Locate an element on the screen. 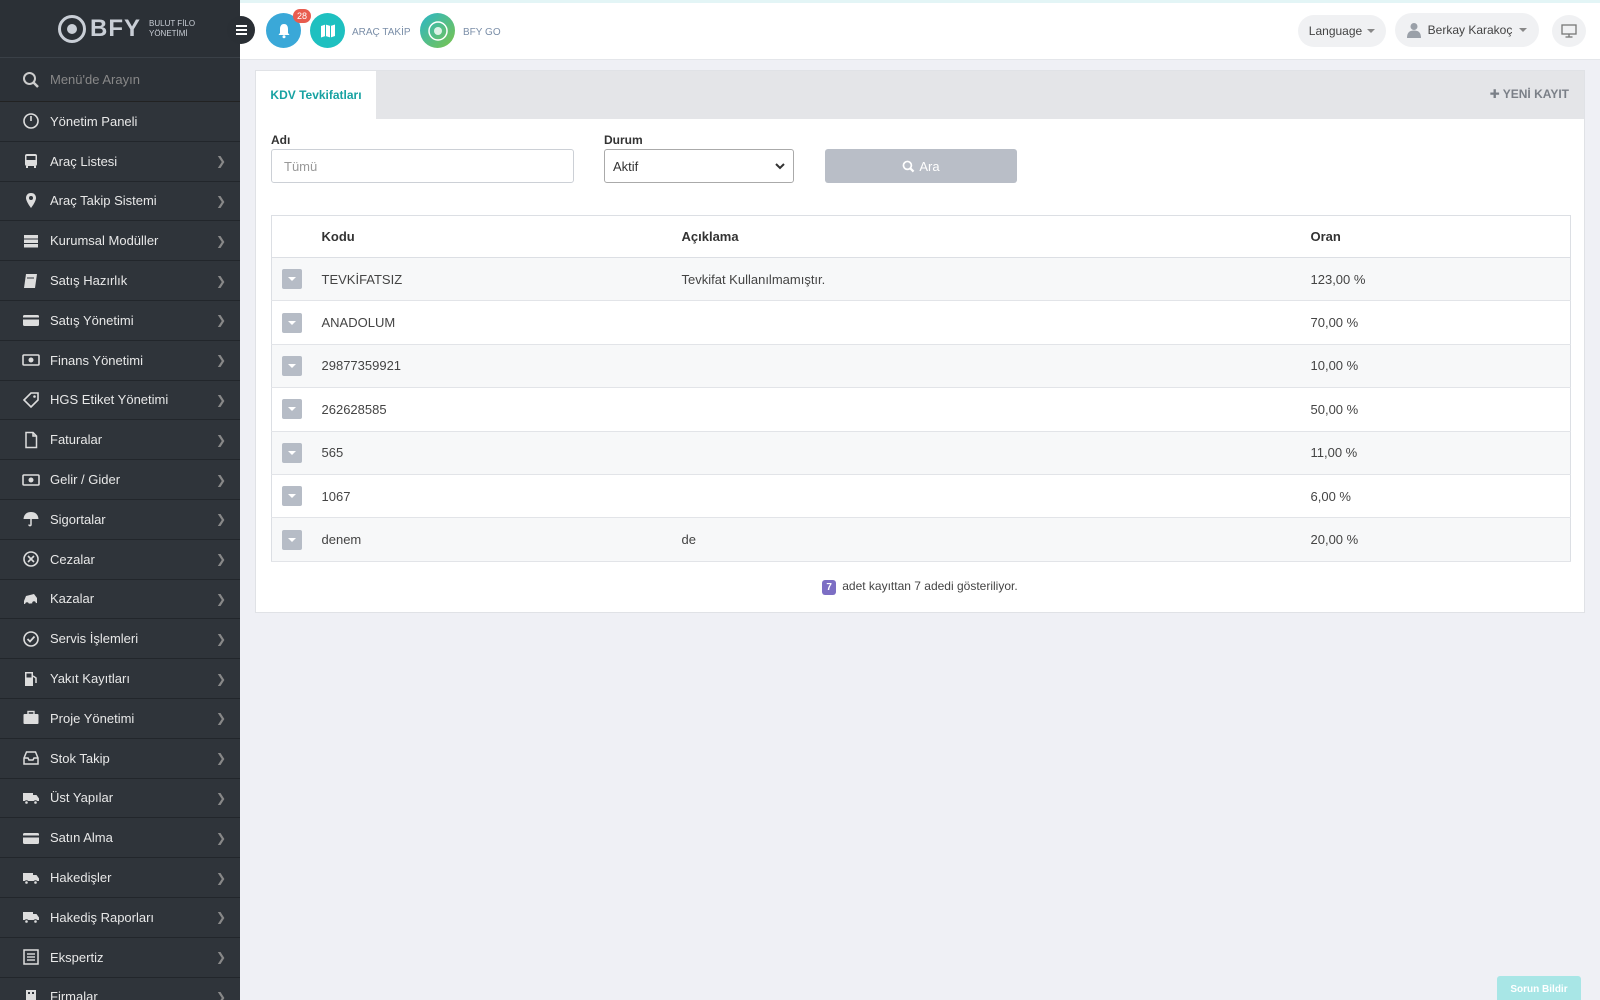 This screenshot has height=1000, width=1600. sidebar-item-hgs-etiket-y-netimi: HGS Etiket Yönetimi ❯ is located at coordinates (120, 400).